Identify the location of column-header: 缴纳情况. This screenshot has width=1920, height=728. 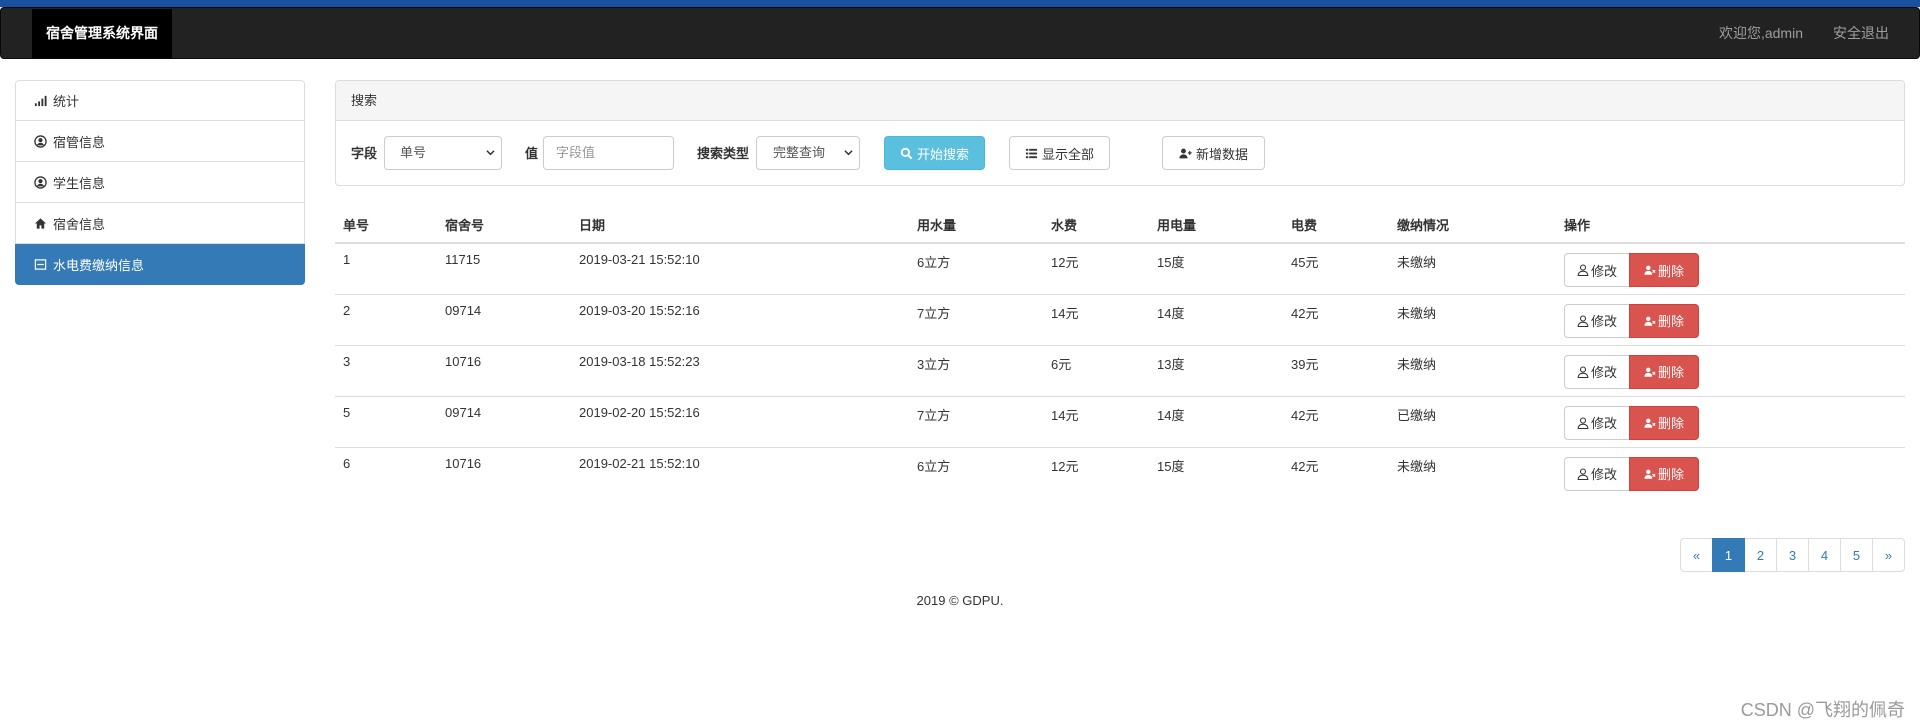
(1472, 225).